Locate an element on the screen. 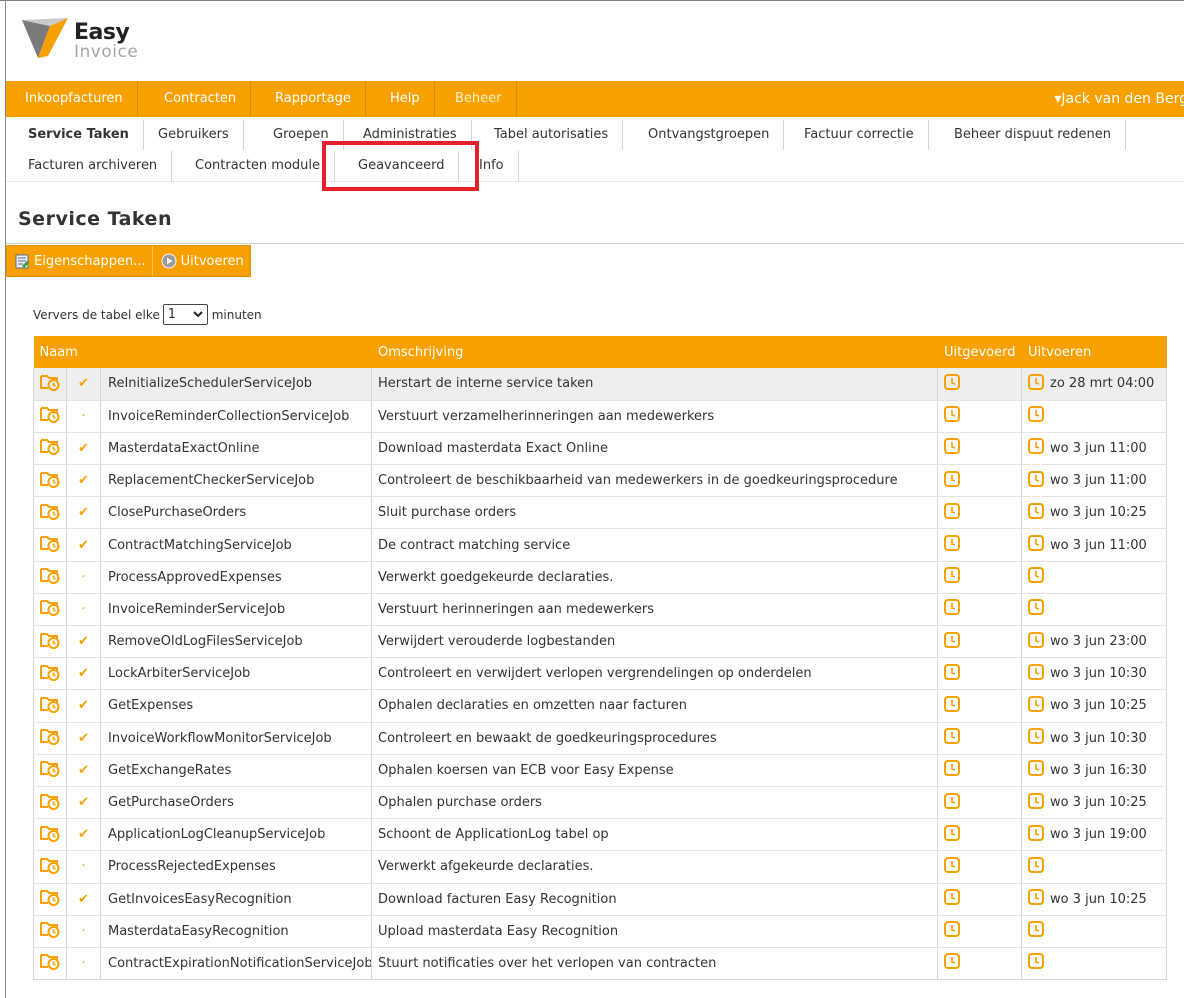 The height and width of the screenshot is (998, 1184). tab-tabel-autorisaties: Tabel autorisaties is located at coordinates (552, 135).